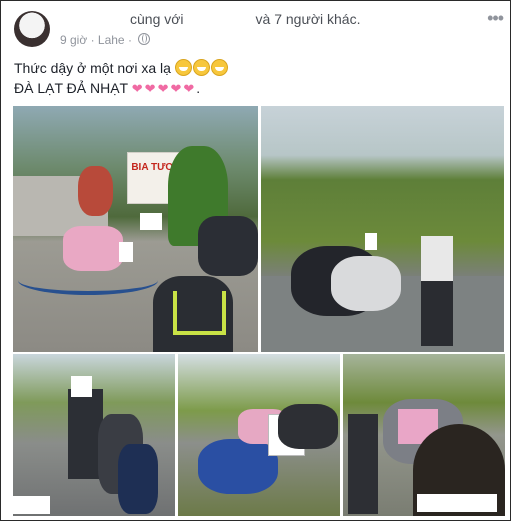  I want to click on overlay-tab, so click(31, 505).